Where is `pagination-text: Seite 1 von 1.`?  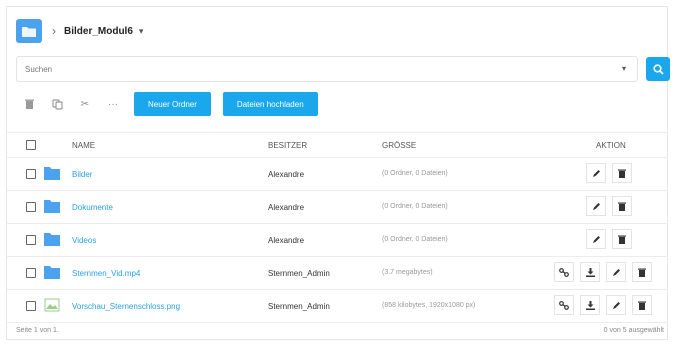
pagination-text: Seite 1 von 1. is located at coordinates (37, 330).